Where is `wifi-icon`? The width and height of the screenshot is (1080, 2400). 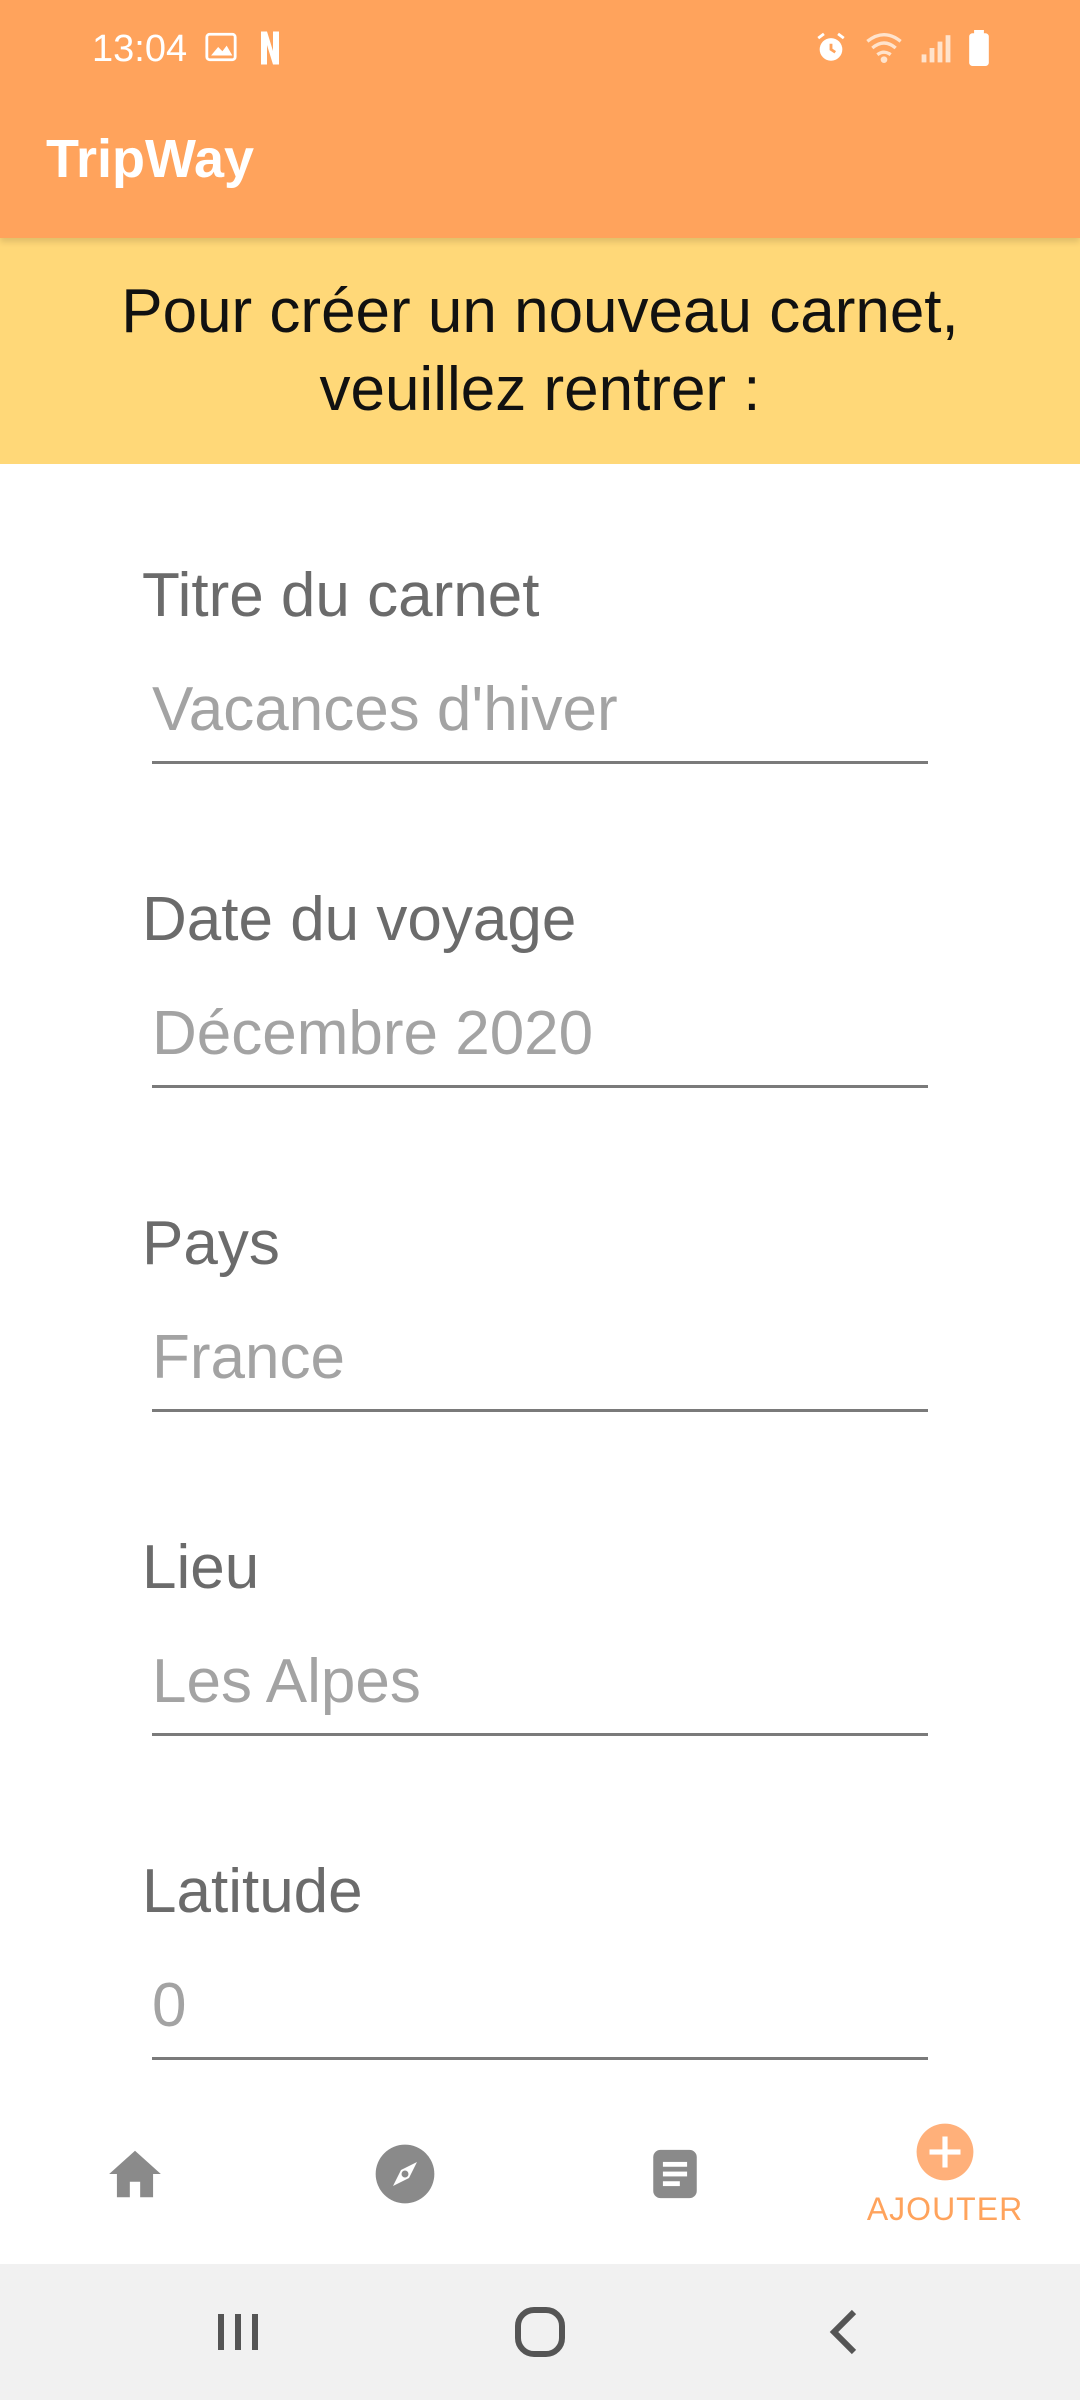 wifi-icon is located at coordinates (884, 48).